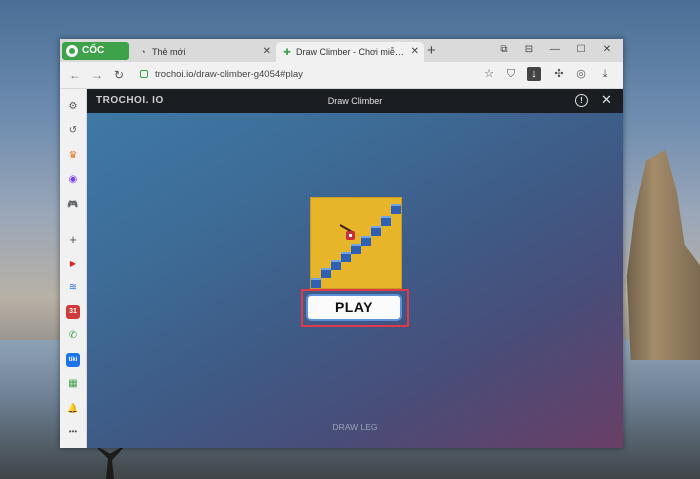 The height and width of the screenshot is (479, 700). I want to click on coccoc-logo-icon, so click(72, 51).